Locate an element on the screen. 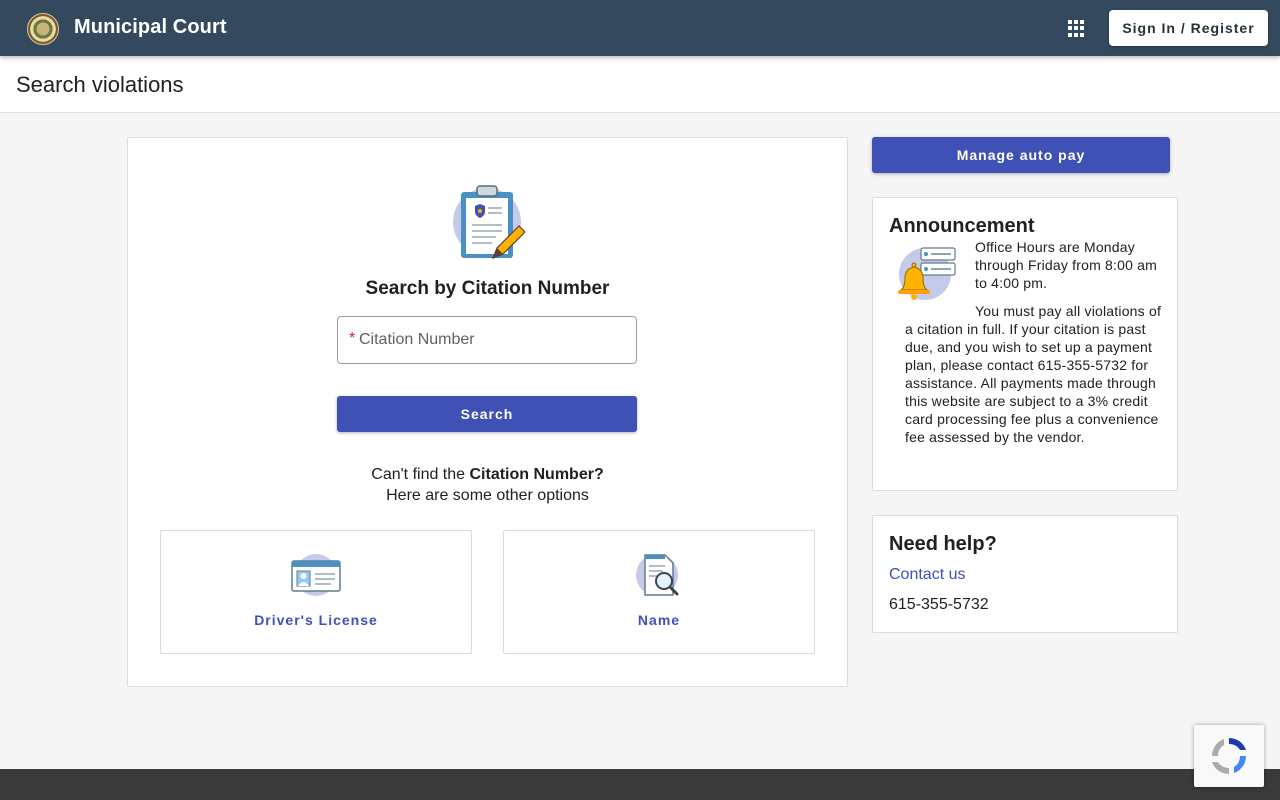 This screenshot has height=800, width=1280. other-options-text: Here are some other options is located at coordinates (487, 495).